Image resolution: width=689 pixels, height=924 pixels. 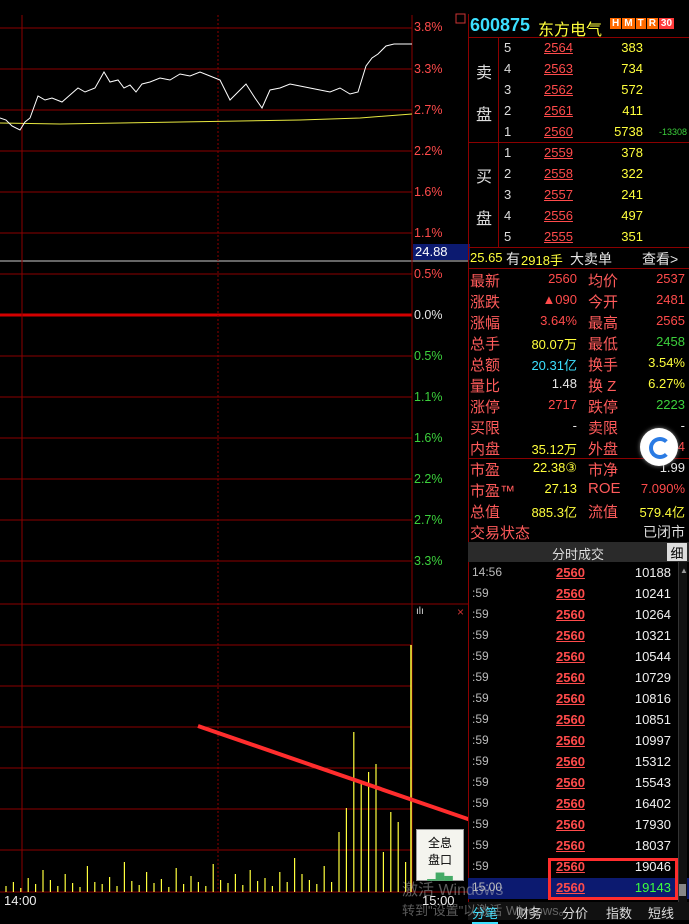 I want to click on price: 2560, so click(x=558, y=131).